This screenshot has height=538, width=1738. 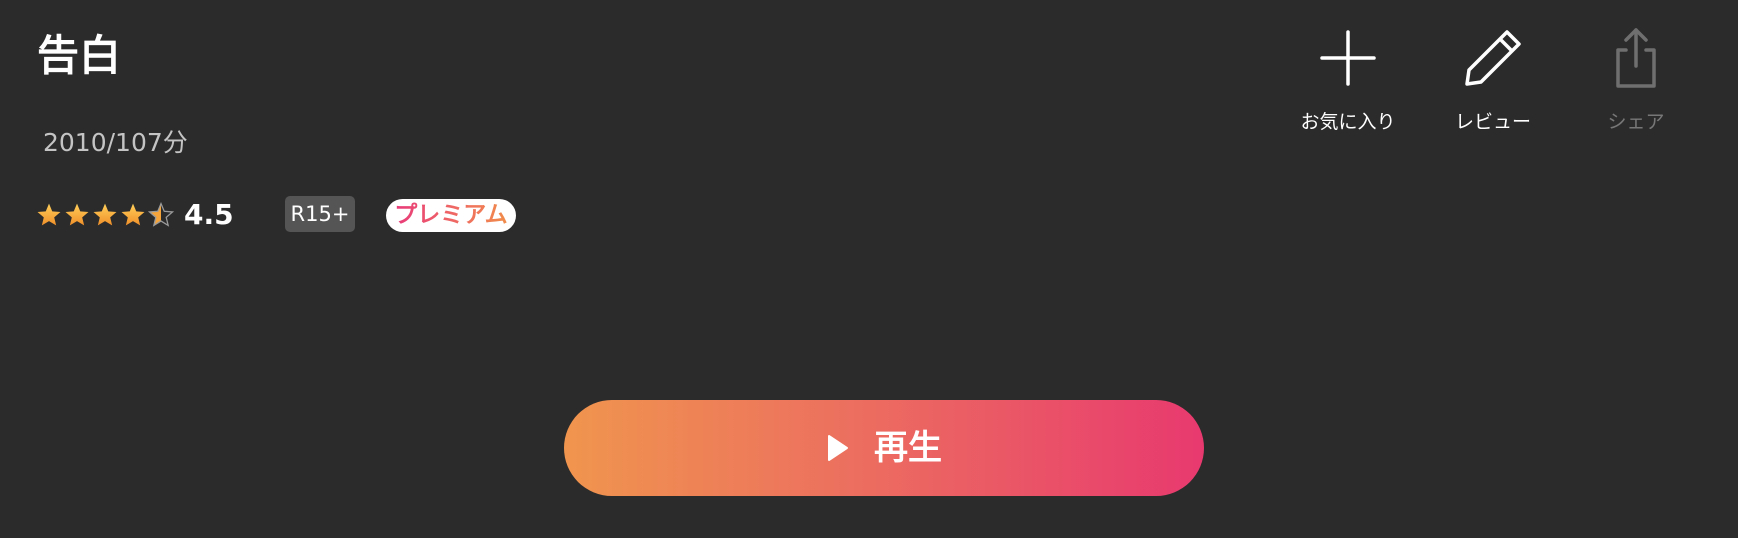 I want to click on pencil-icon, so click(x=1493, y=58).